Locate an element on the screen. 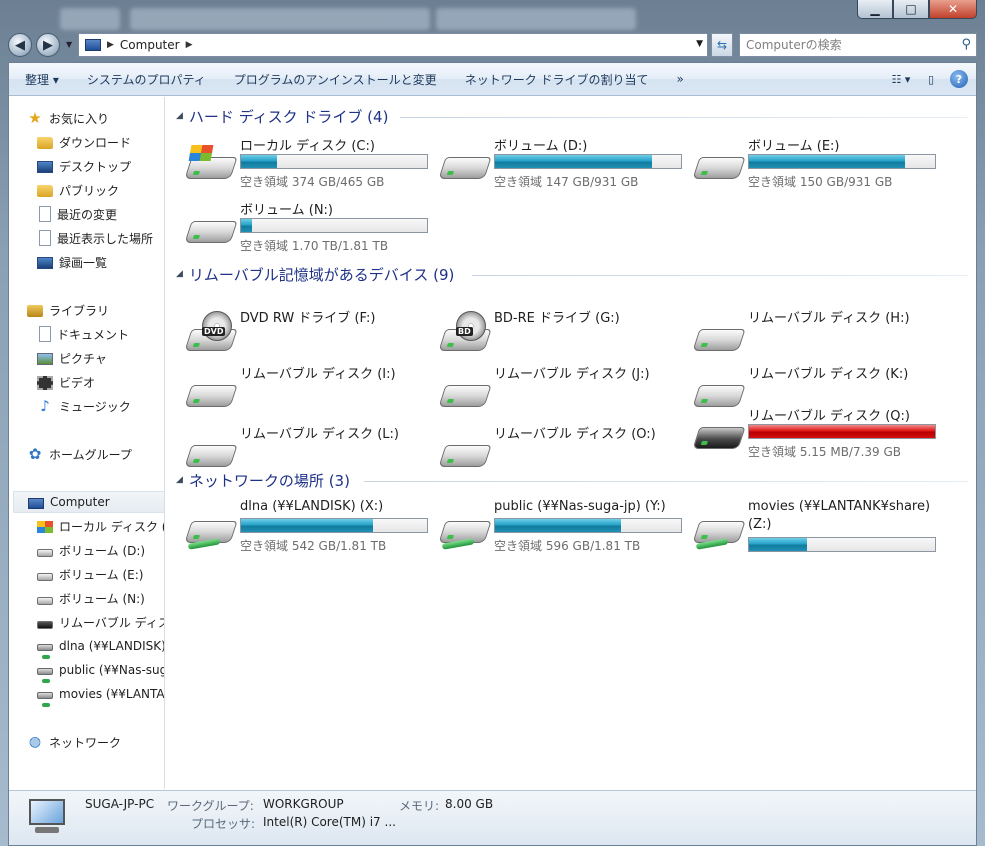 The image size is (985, 846). nav-label: Computer is located at coordinates (80, 502).